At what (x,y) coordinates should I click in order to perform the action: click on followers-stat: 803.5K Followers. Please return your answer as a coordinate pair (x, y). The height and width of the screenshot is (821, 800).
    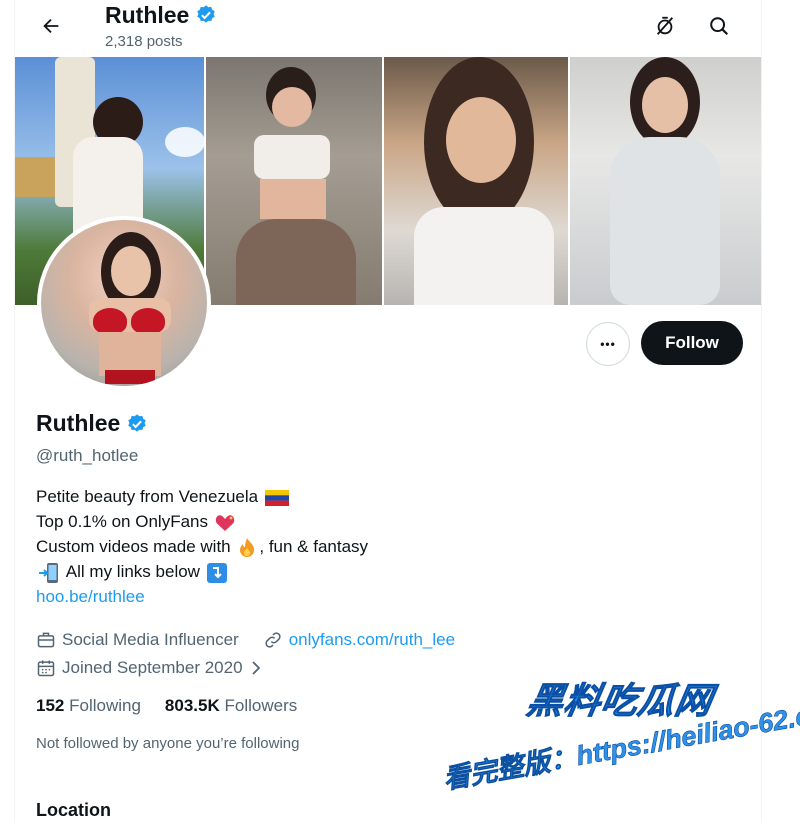
    Looking at the image, I should click on (231, 706).